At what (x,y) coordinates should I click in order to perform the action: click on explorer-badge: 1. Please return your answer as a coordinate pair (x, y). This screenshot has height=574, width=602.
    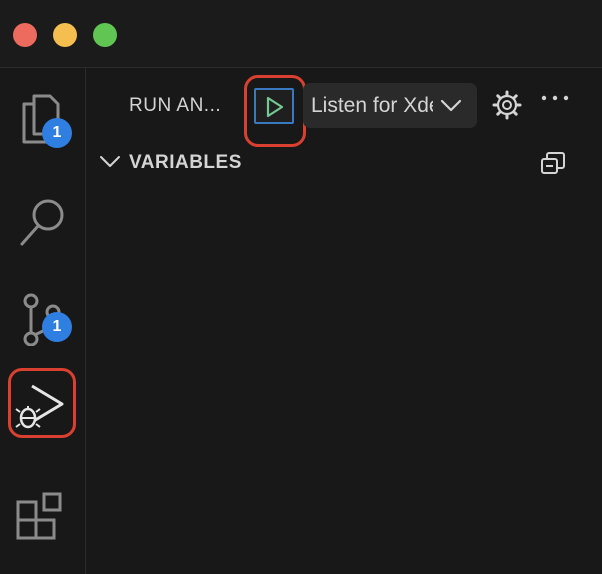
    Looking at the image, I should click on (57, 133).